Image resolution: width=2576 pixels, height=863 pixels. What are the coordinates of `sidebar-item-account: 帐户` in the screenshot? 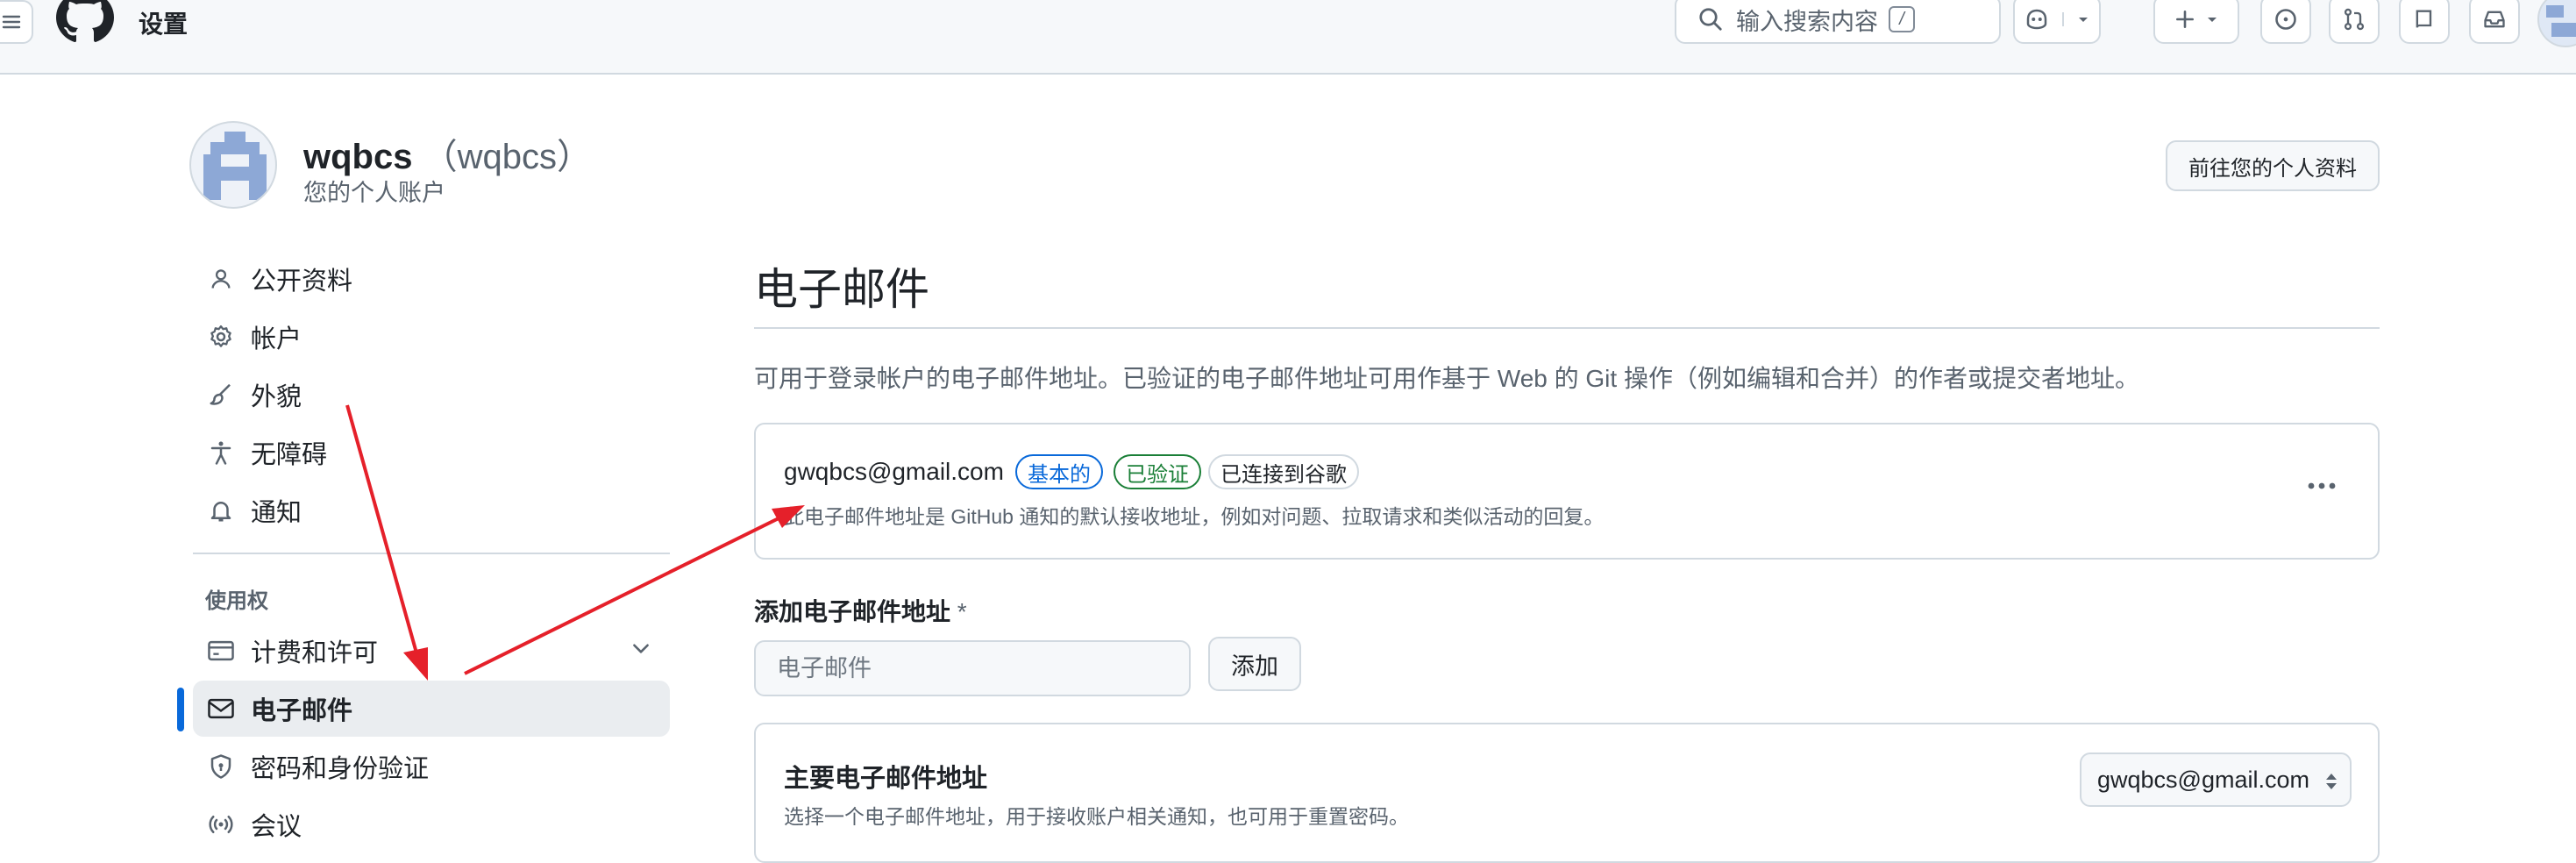 It's located at (431, 337).